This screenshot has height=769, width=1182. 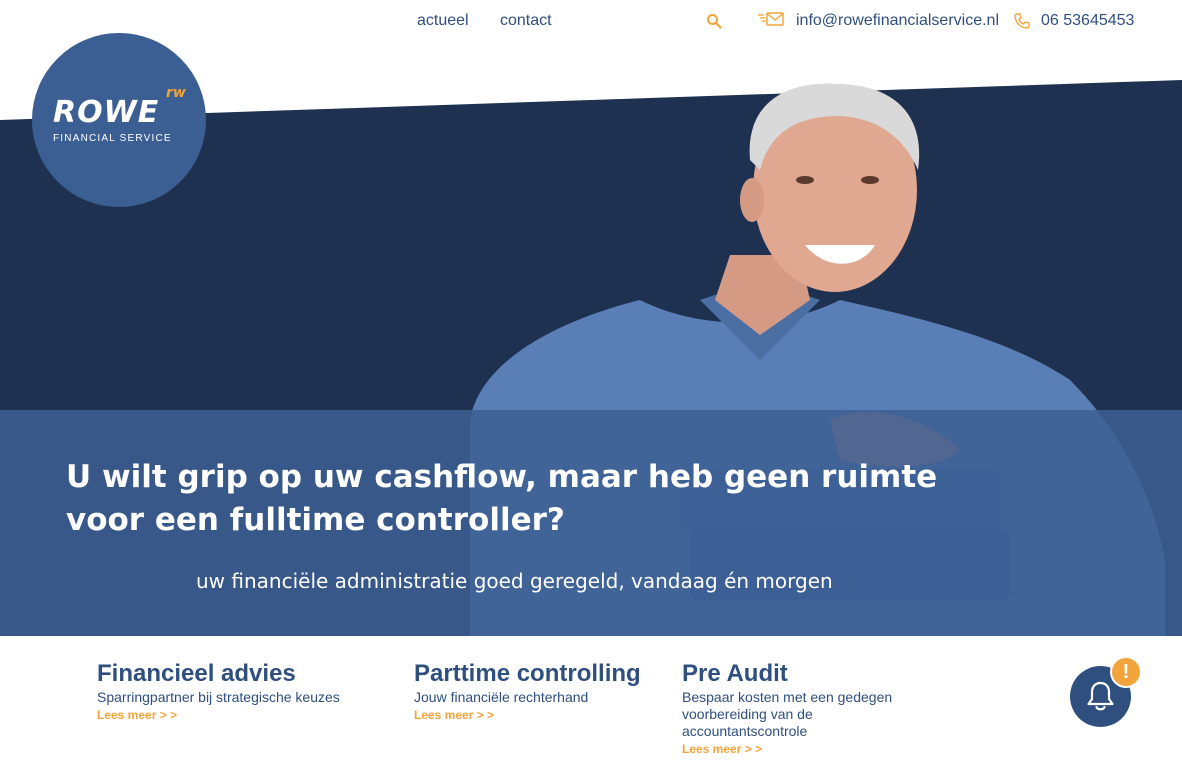 I want to click on email-link: info@rowefinancialservice.nl, so click(x=897, y=21).